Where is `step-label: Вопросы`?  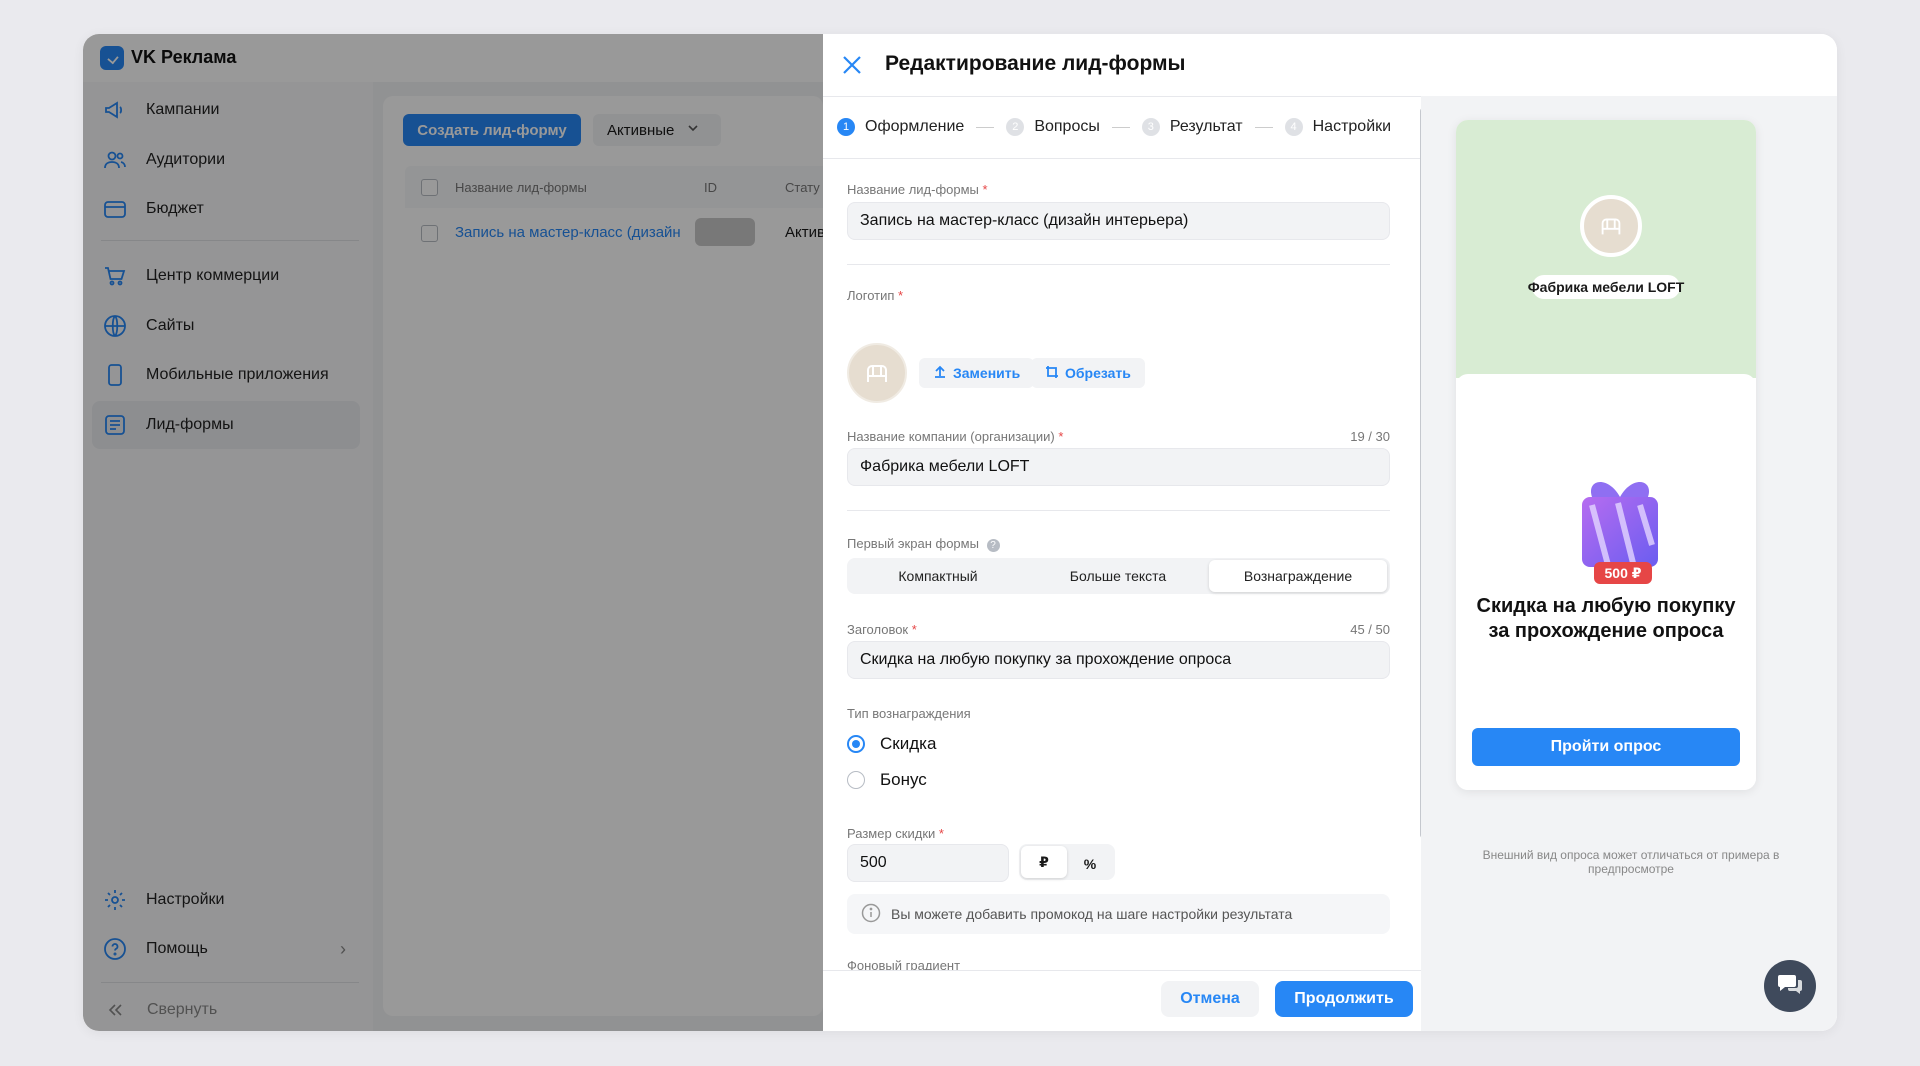 step-label: Вопросы is located at coordinates (1067, 126).